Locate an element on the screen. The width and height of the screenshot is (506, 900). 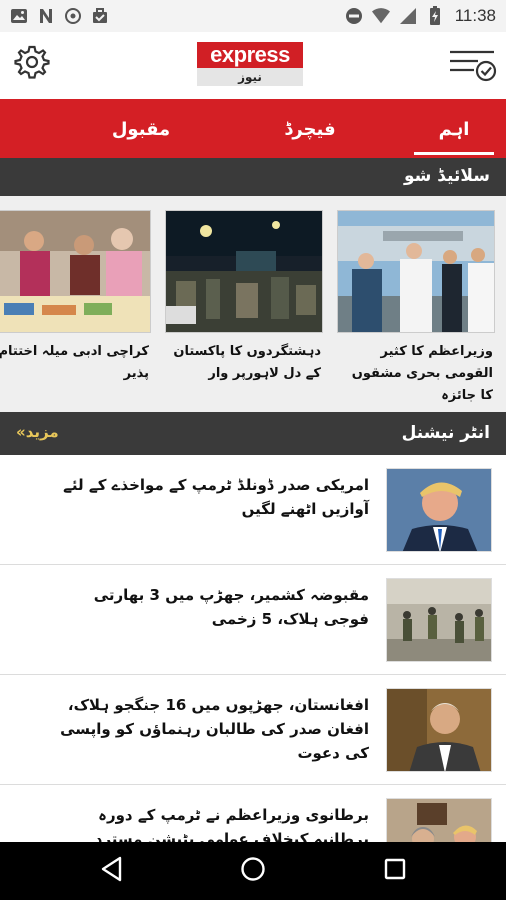
express-news-logo: express نیوز is located at coordinates (250, 65).